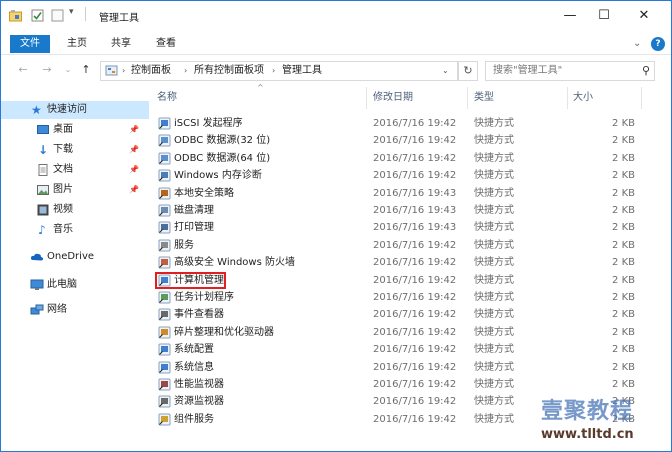  I want to click on column-header-date: 修改日期, so click(393, 98).